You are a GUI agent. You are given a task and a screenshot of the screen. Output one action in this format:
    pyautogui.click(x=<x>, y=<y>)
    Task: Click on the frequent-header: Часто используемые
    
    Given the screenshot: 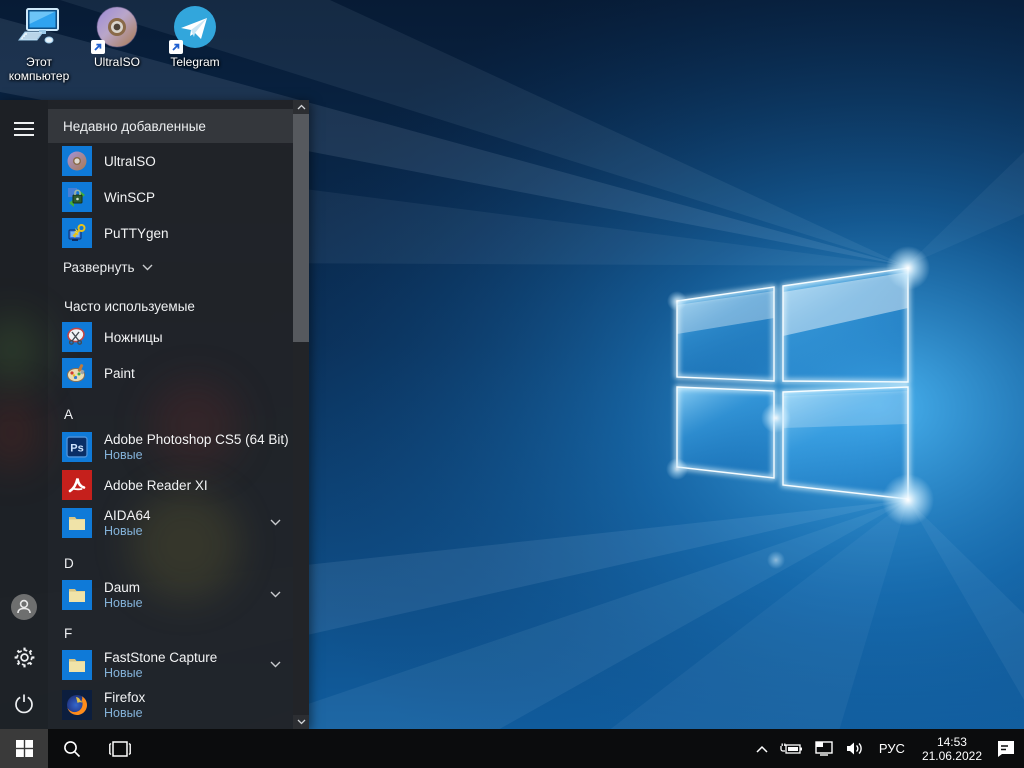 What is the action you would take?
    pyautogui.click(x=129, y=306)
    